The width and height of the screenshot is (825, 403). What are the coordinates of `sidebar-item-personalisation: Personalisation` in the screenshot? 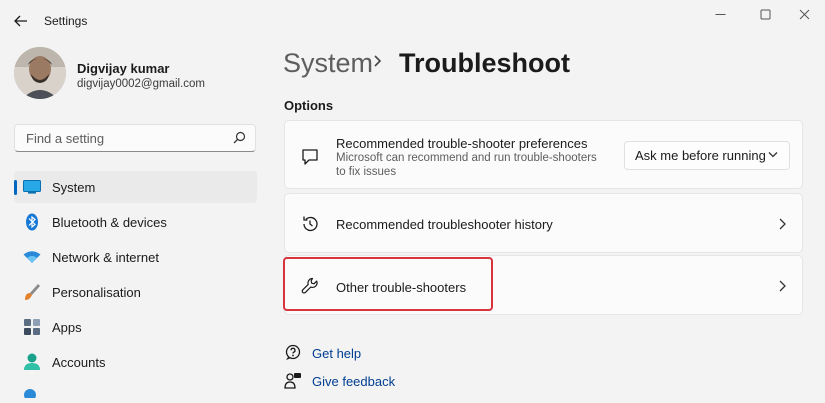 It's located at (135, 292).